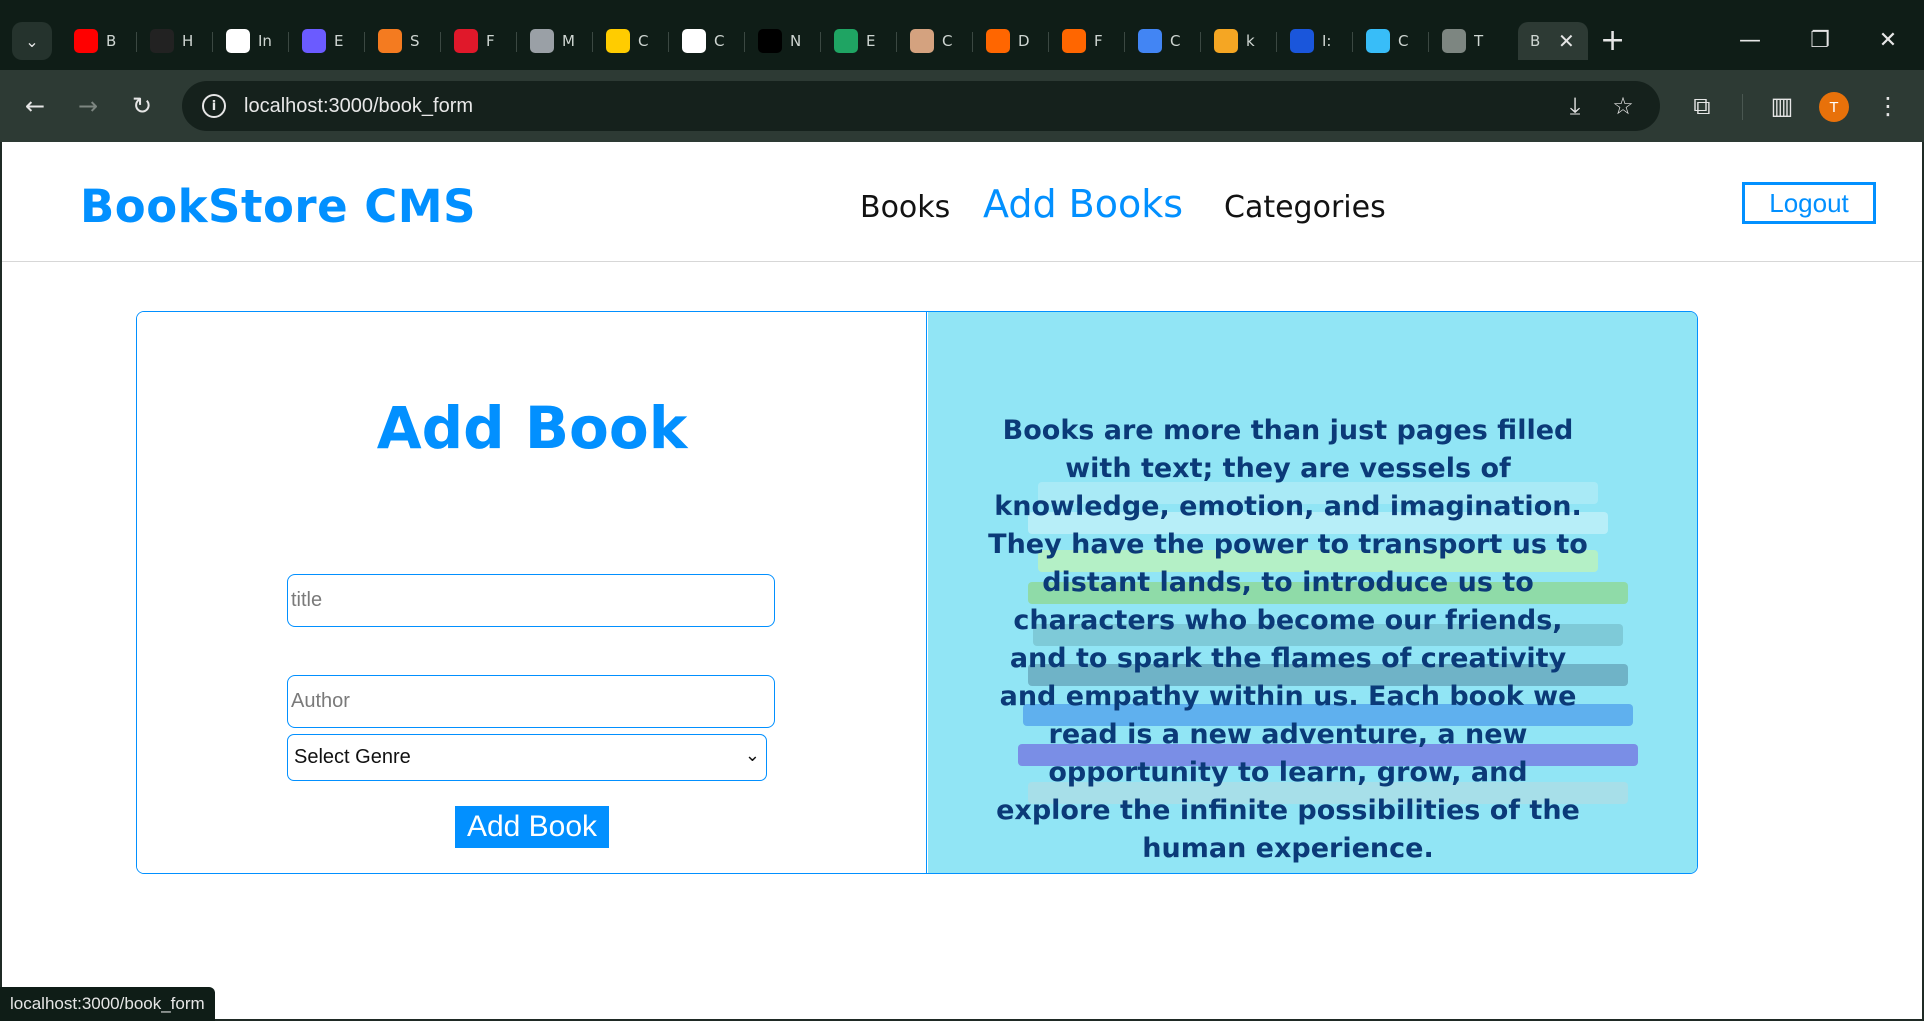 This screenshot has width=1924, height=1021. What do you see at coordinates (265, 41) in the screenshot?
I see `tab-label: In` at bounding box center [265, 41].